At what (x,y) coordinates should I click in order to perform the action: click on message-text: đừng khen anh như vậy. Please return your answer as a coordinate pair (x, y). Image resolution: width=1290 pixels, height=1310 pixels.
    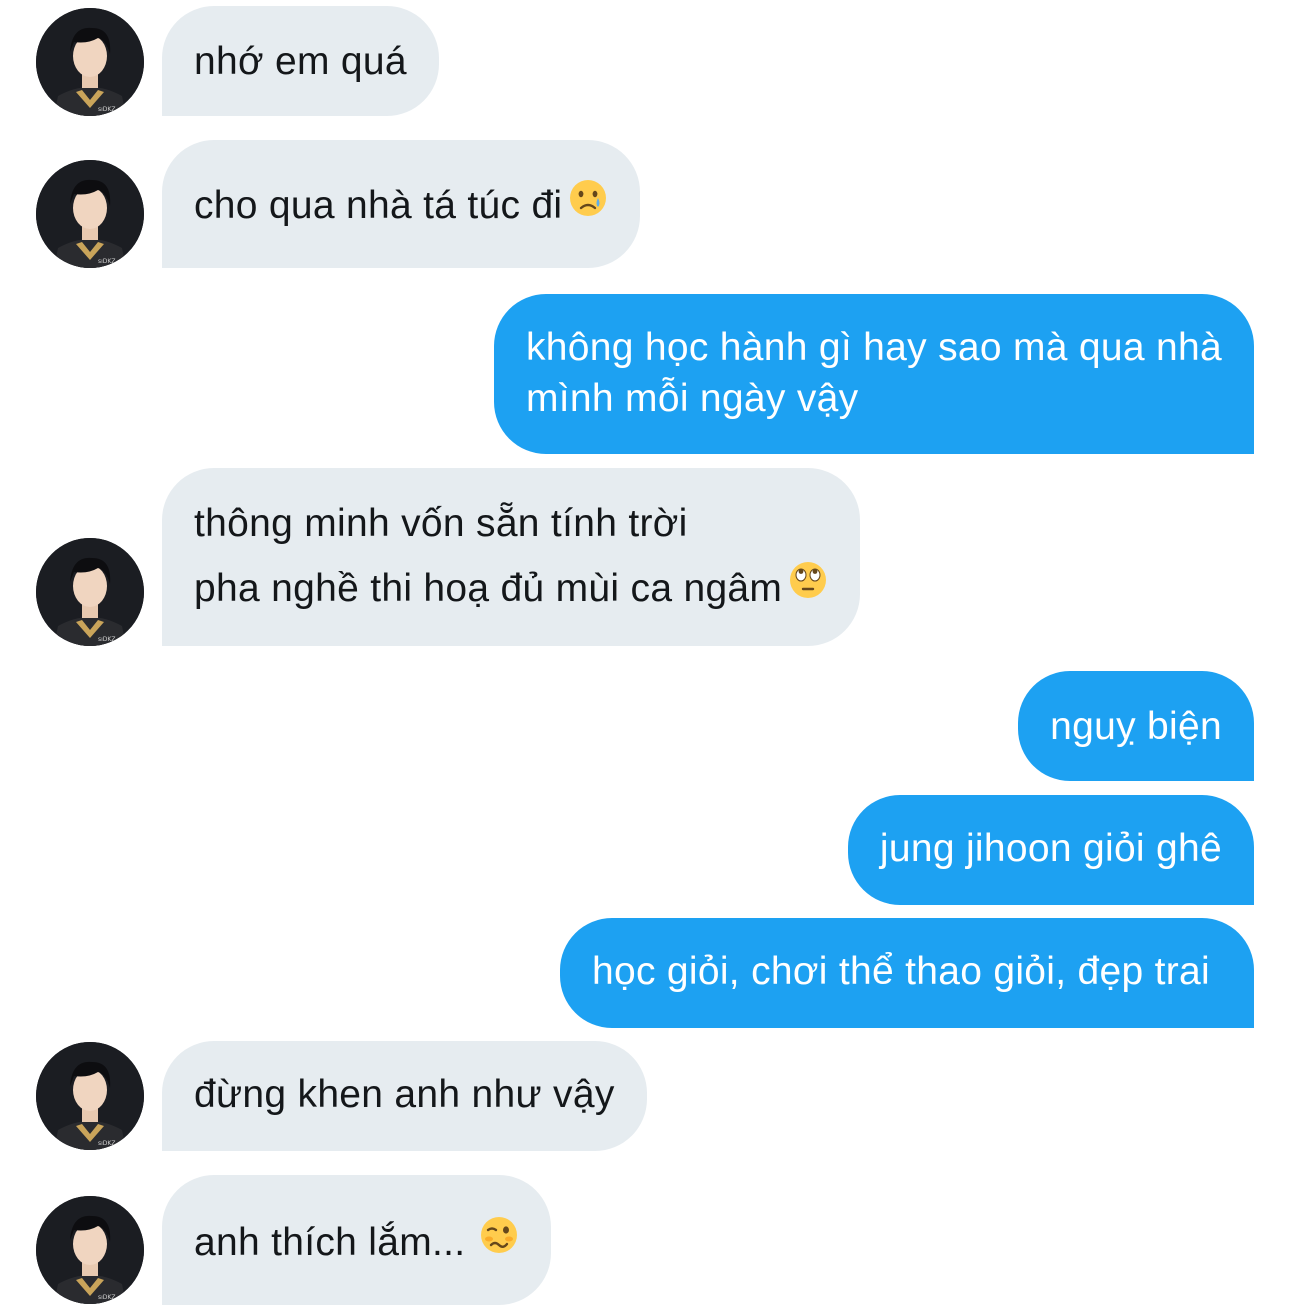
    Looking at the image, I should click on (404, 1094).